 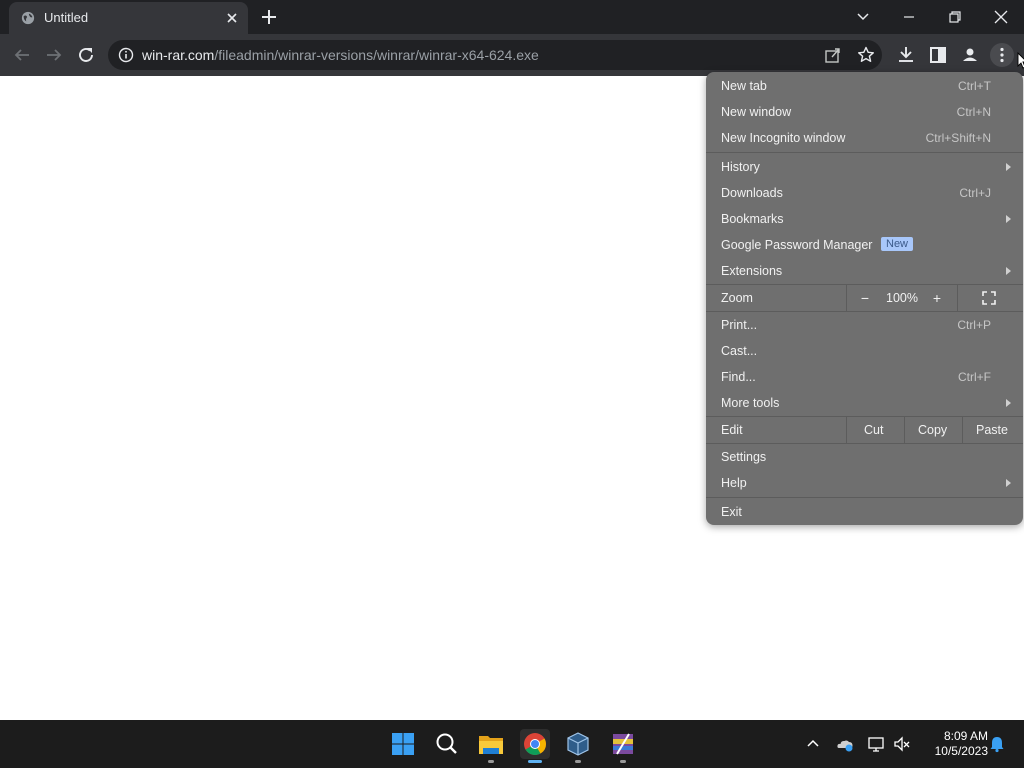 I want to click on info-icon, so click(x=126, y=55).